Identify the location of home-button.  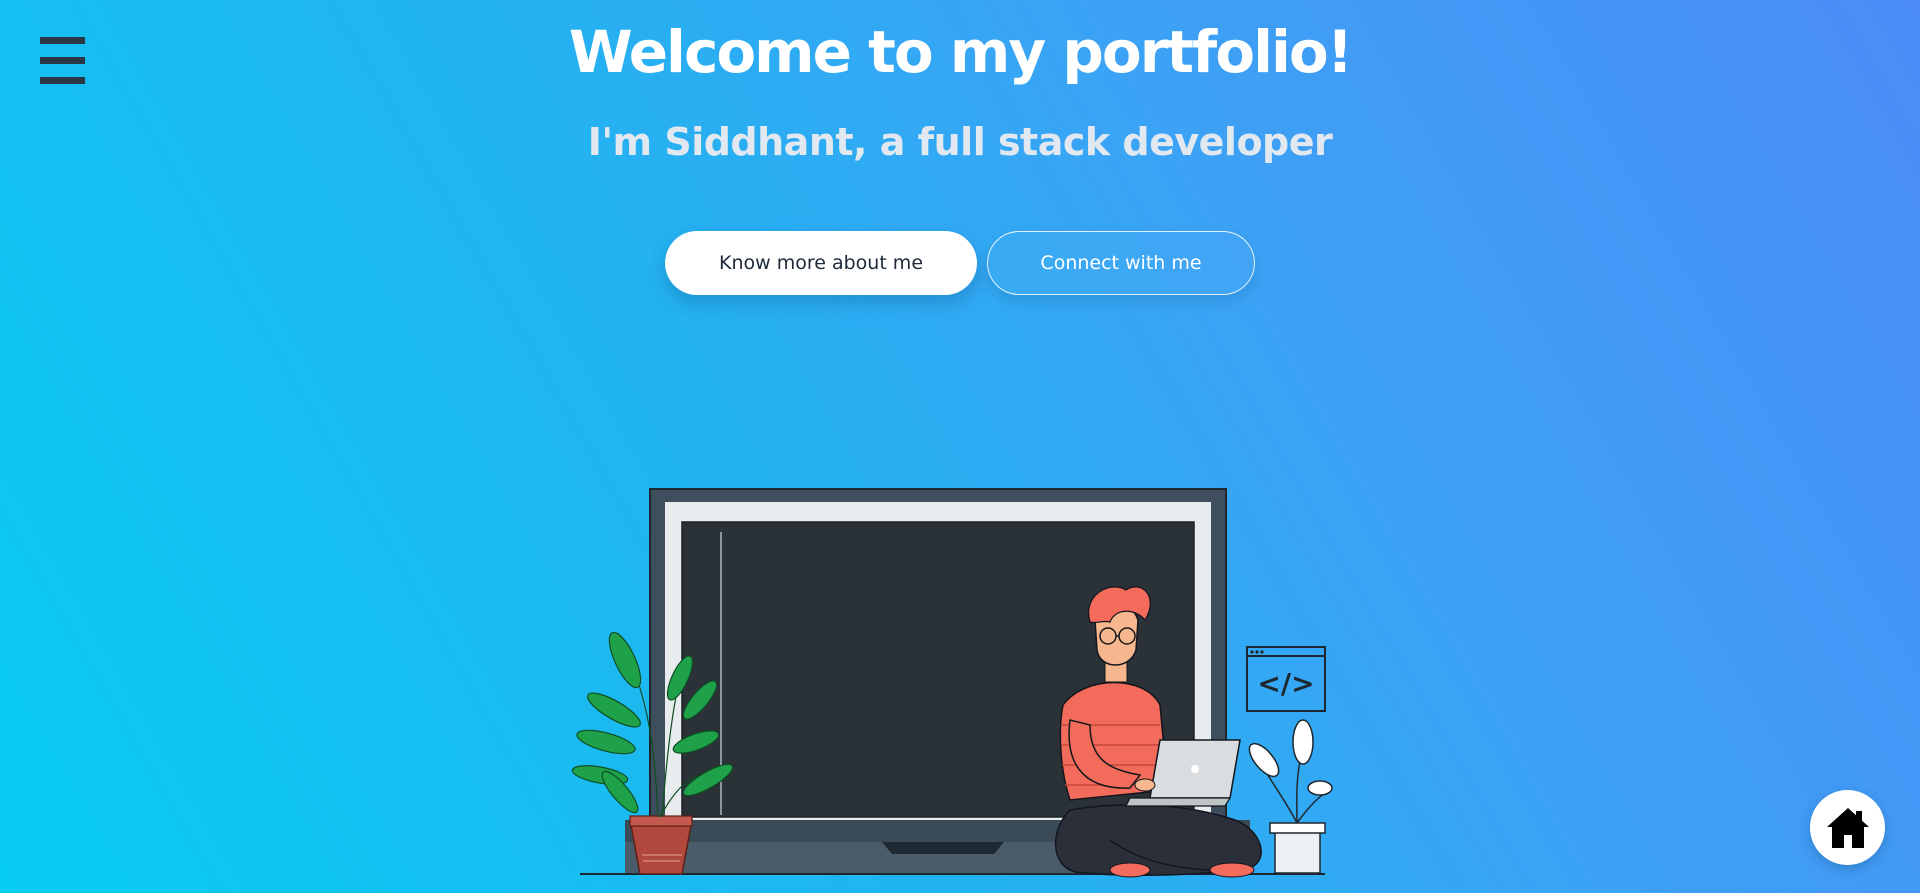
(1847, 827).